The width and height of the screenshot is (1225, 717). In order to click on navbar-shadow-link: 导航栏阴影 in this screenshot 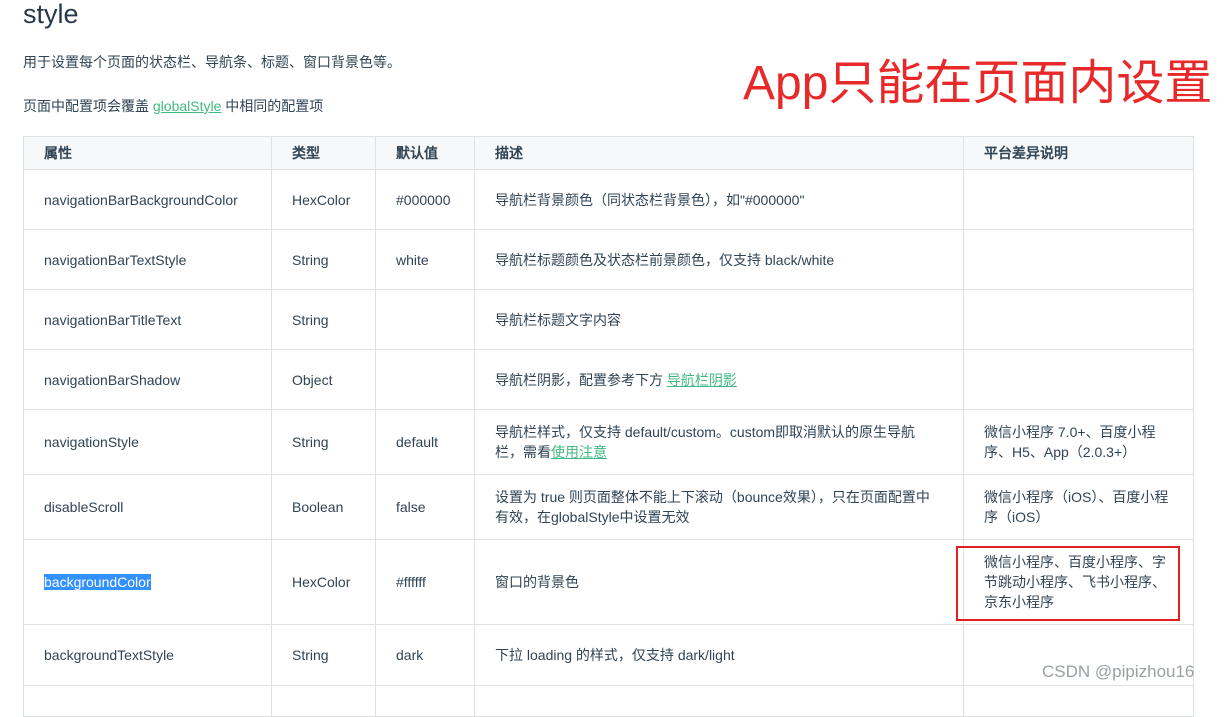, I will do `click(702, 380)`.